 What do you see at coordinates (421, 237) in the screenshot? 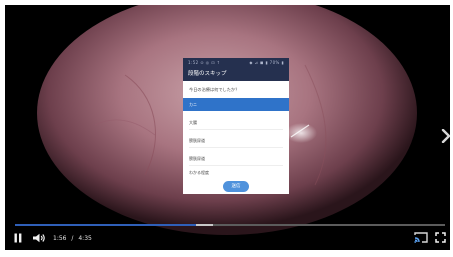
I see `cast-icon` at bounding box center [421, 237].